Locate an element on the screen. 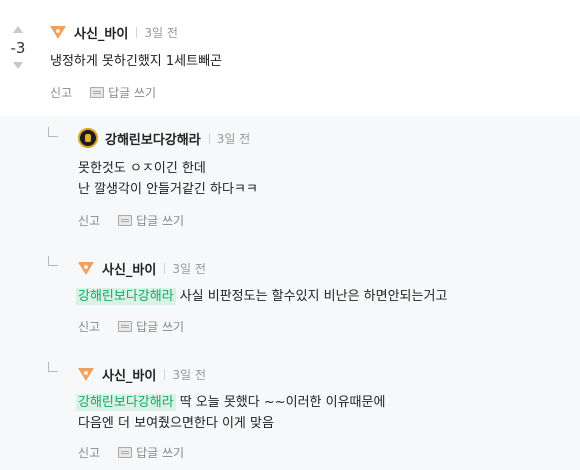 The width and height of the screenshot is (580, 470). comment-time: 3일 전 is located at coordinates (161, 33).